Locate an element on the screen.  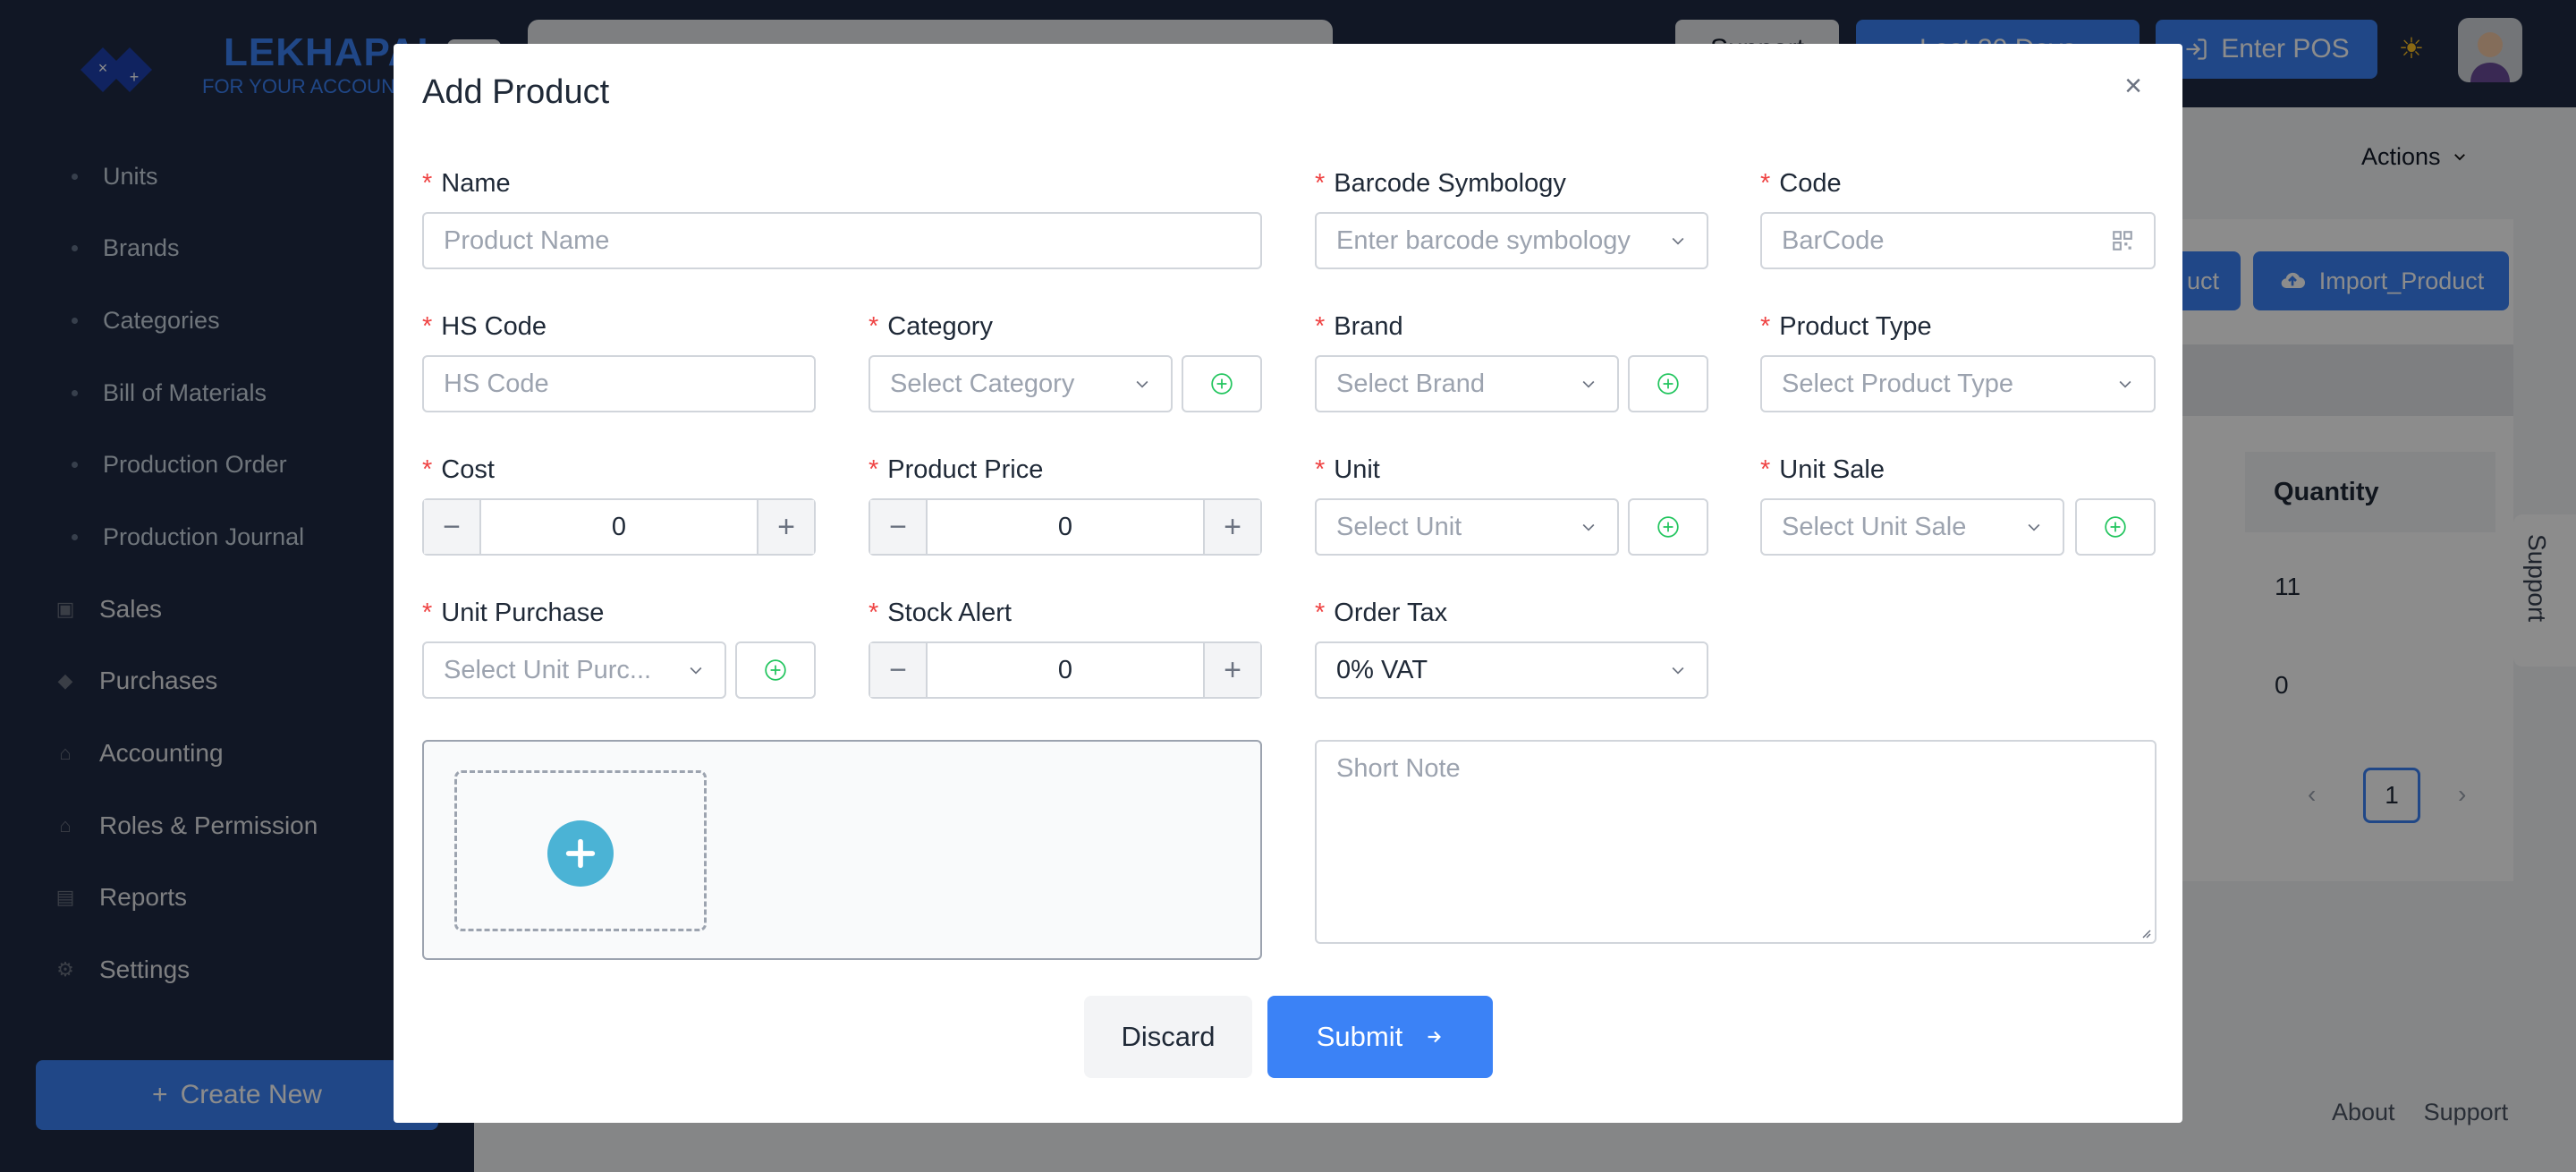
unit-placeholder: Select Unit is located at coordinates (1399, 527).